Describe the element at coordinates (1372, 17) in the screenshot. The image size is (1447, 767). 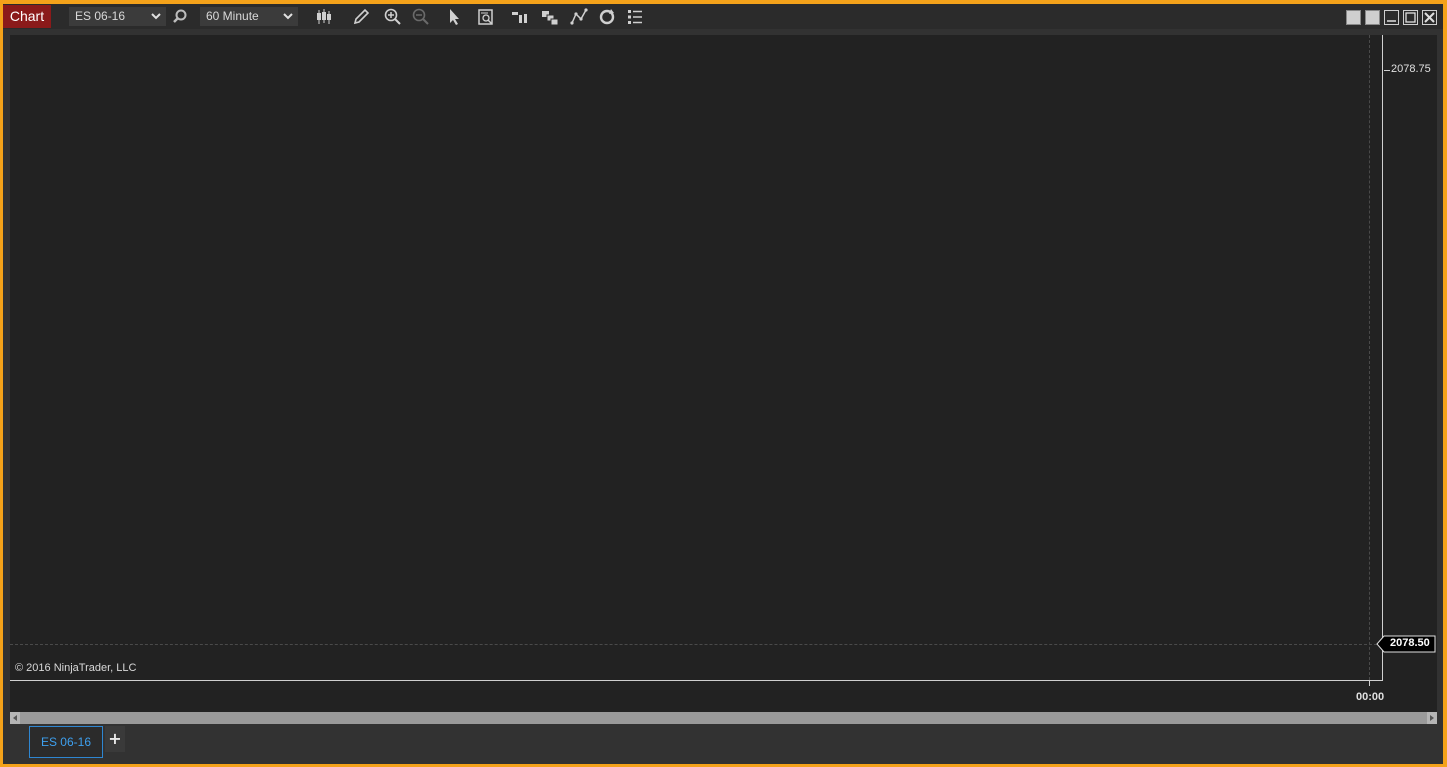
I see `link-icon` at that location.